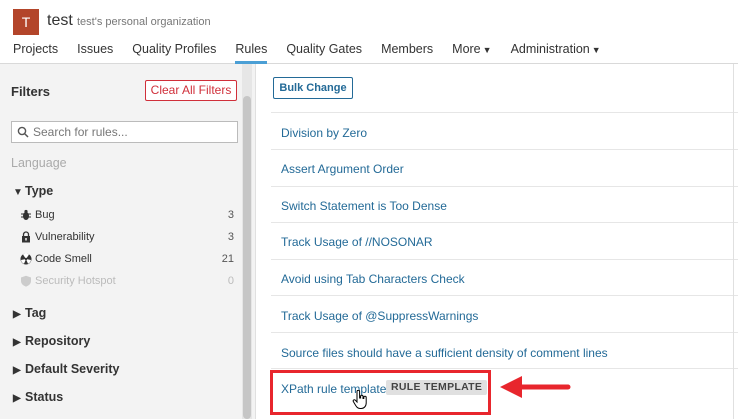  Describe the element at coordinates (504, 130) in the screenshot. I see `rule-item: Division by Zero` at that location.